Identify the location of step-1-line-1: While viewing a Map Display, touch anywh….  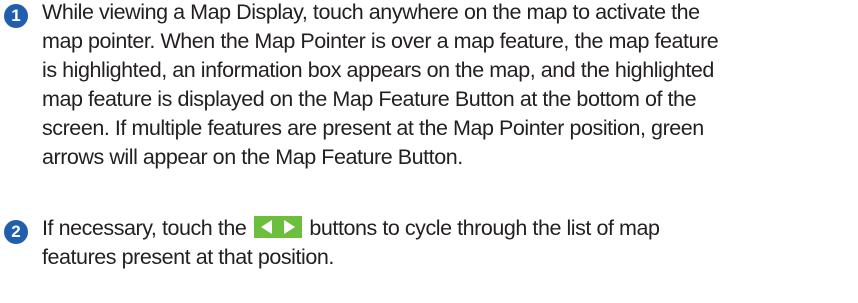
(371, 12).